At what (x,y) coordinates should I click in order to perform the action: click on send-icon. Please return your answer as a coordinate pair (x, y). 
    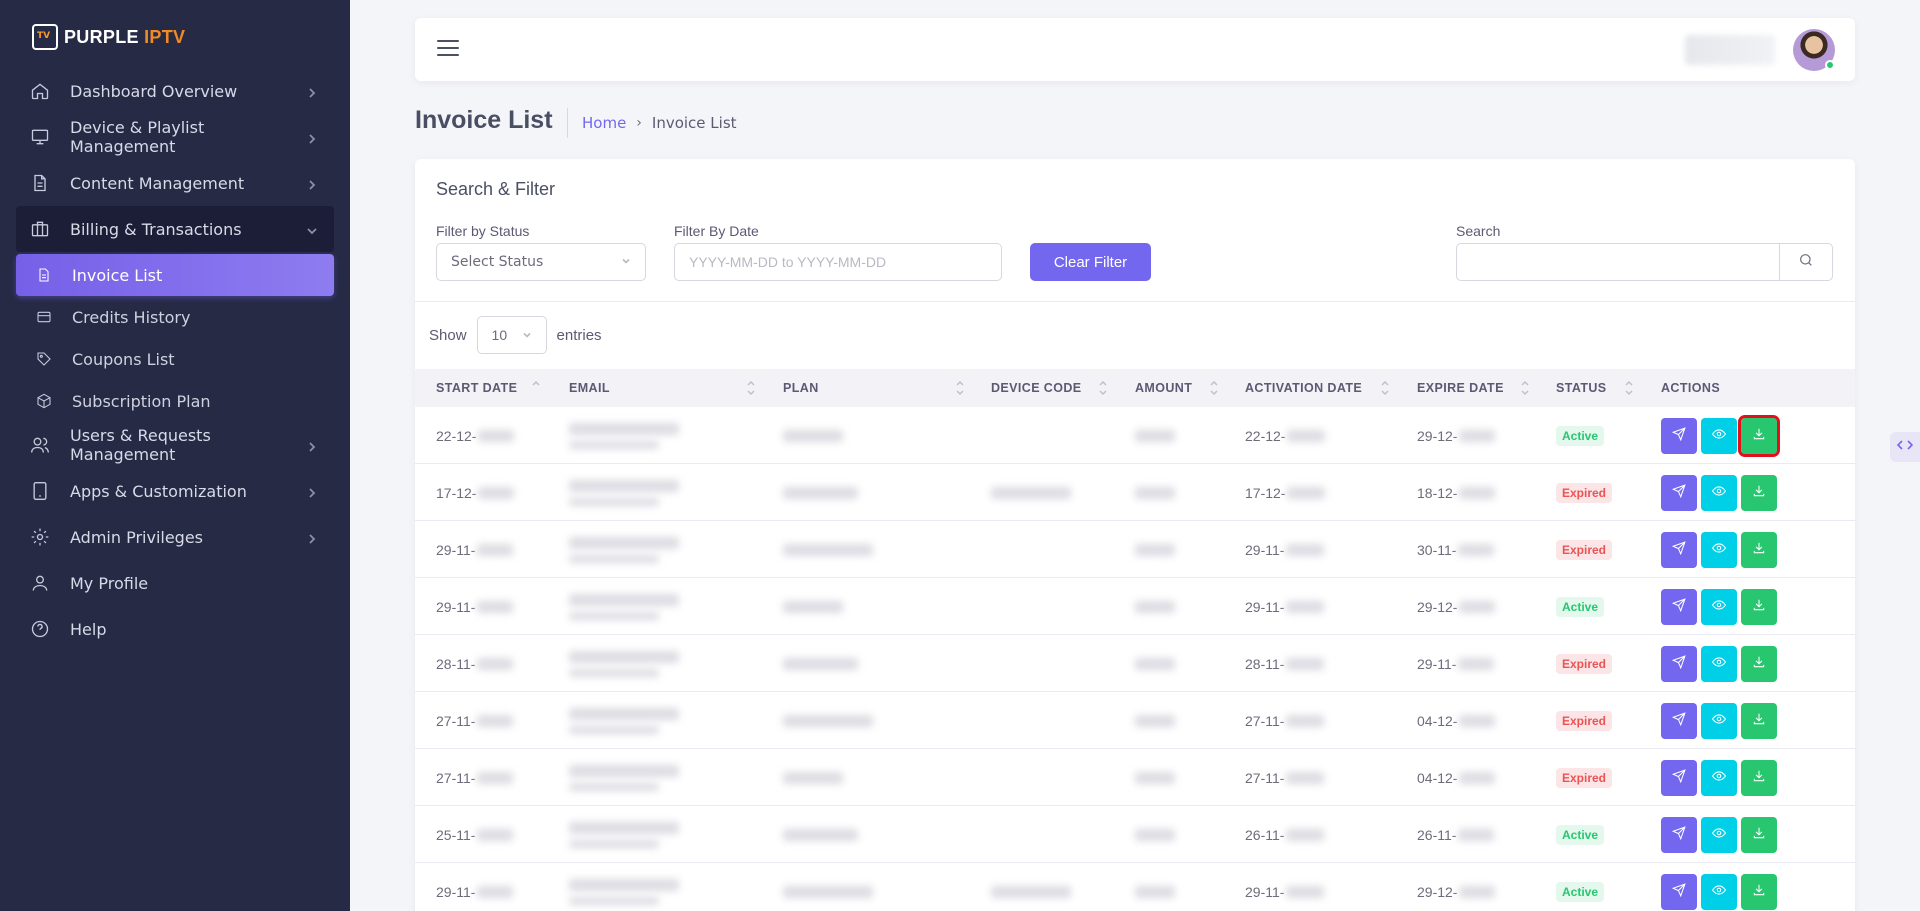
    Looking at the image, I should click on (1678, 606).